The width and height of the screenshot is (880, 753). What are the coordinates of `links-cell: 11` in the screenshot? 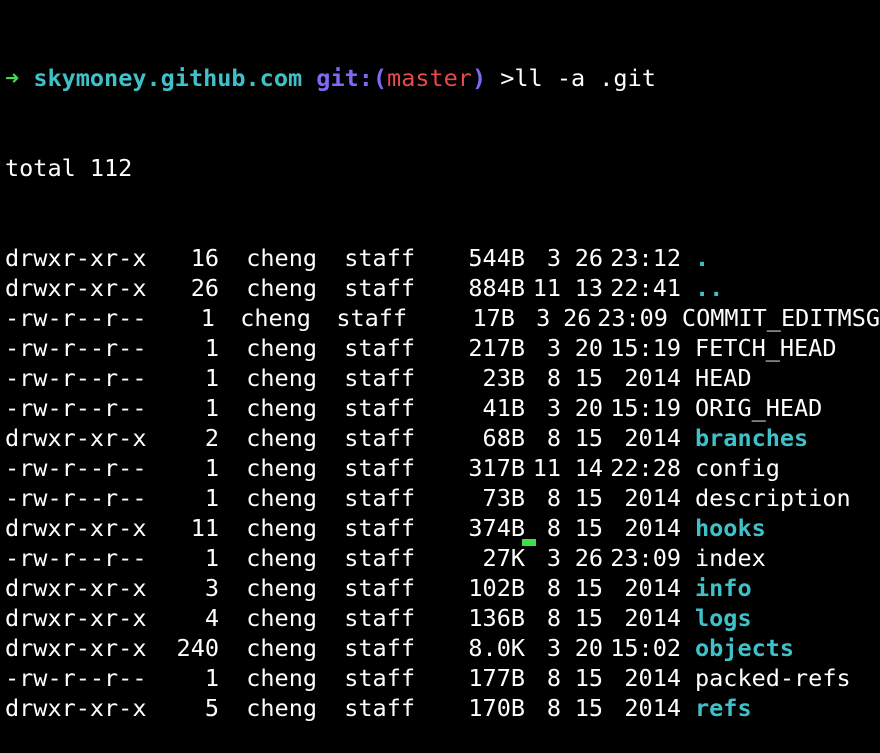 It's located at (204, 528).